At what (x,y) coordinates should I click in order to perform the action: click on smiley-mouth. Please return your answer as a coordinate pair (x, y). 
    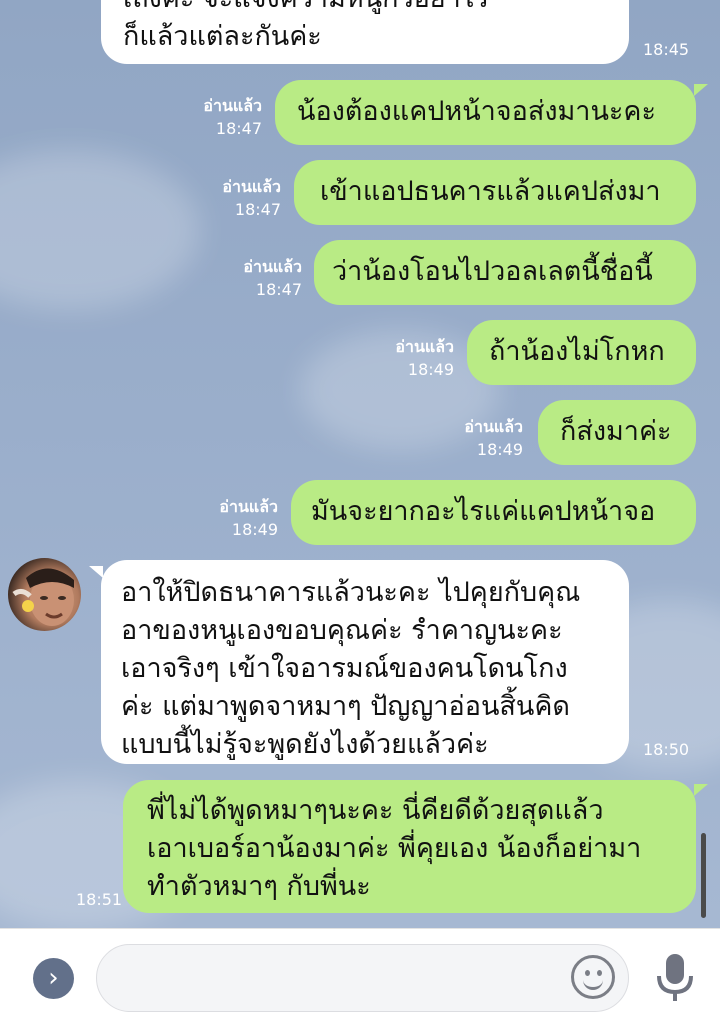
    Looking at the image, I should click on (593, 983).